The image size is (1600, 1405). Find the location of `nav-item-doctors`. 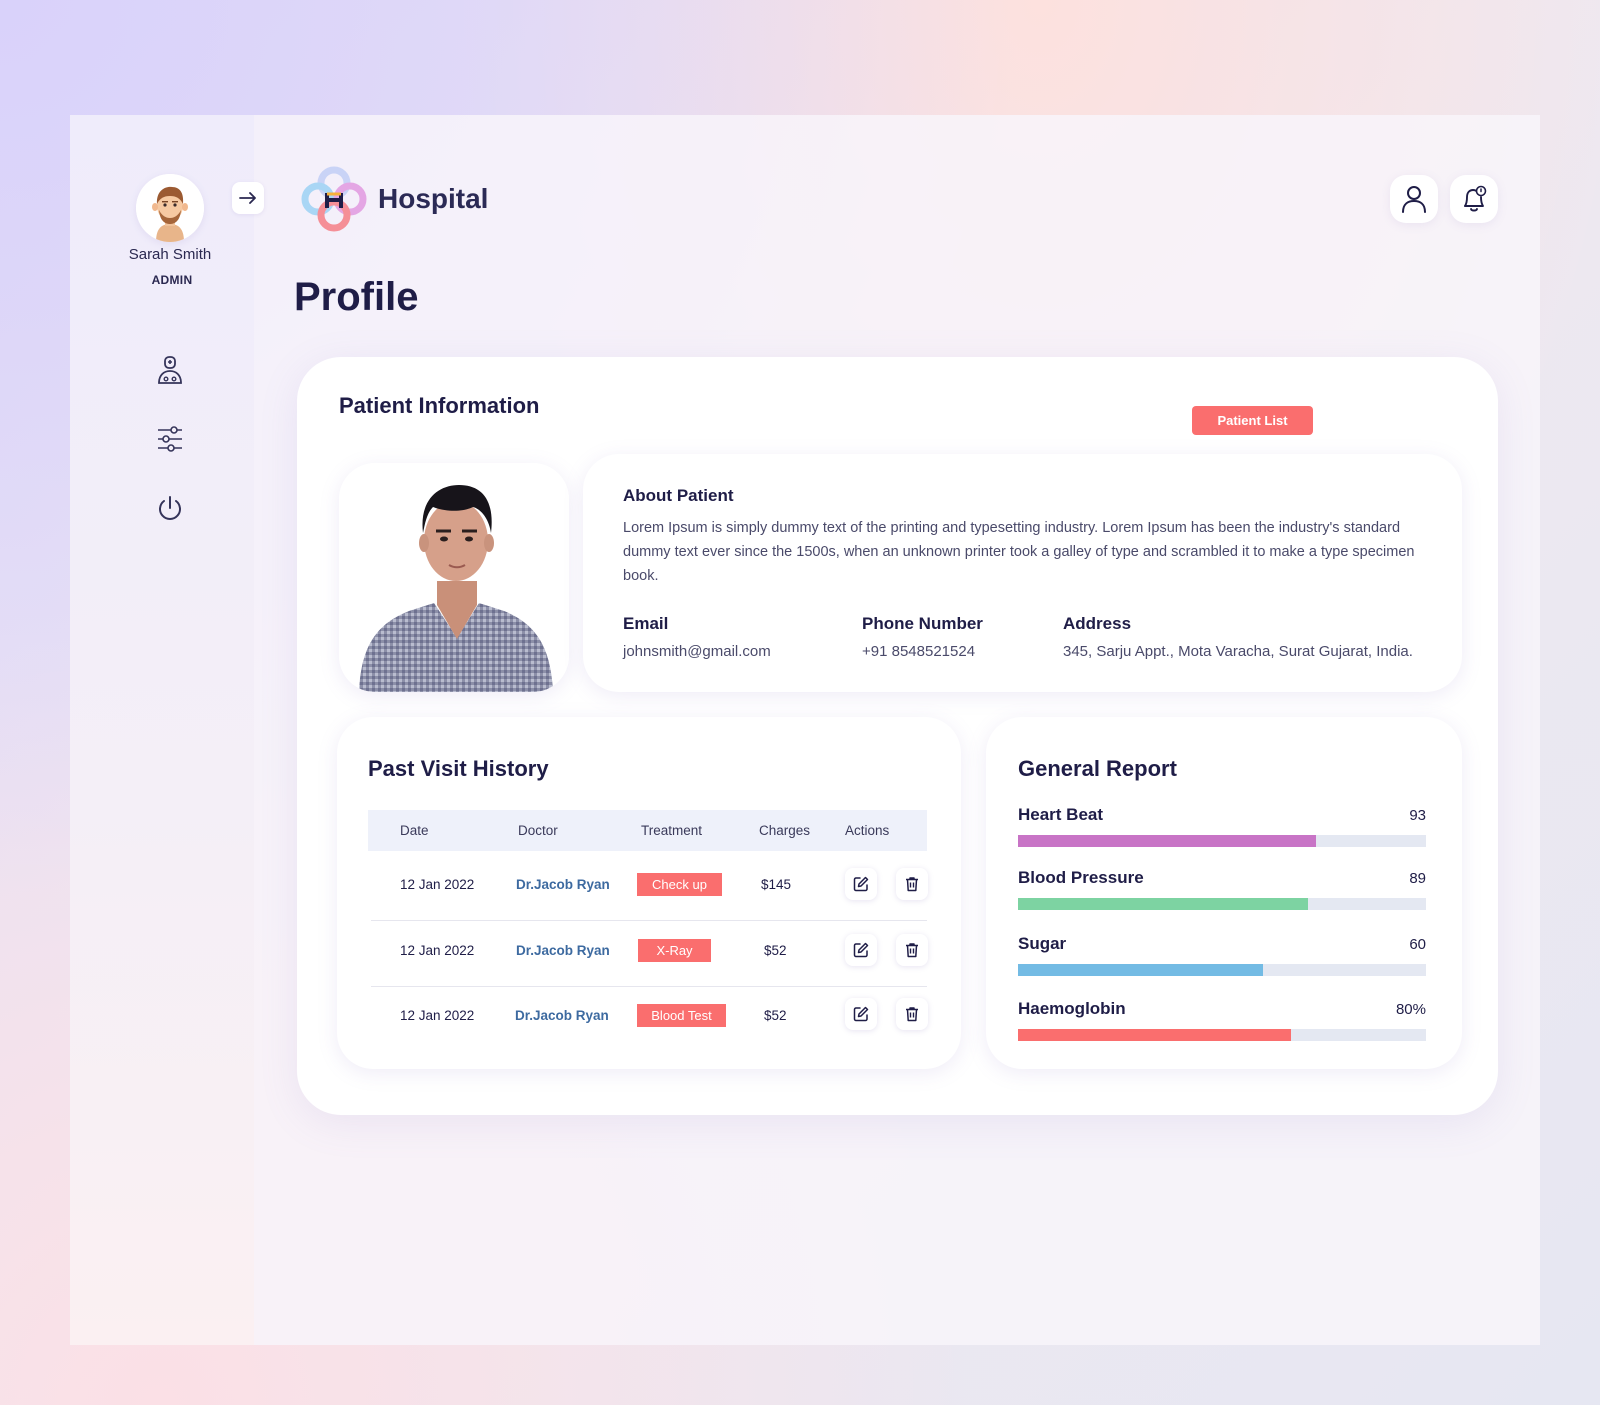

nav-item-doctors is located at coordinates (170, 370).